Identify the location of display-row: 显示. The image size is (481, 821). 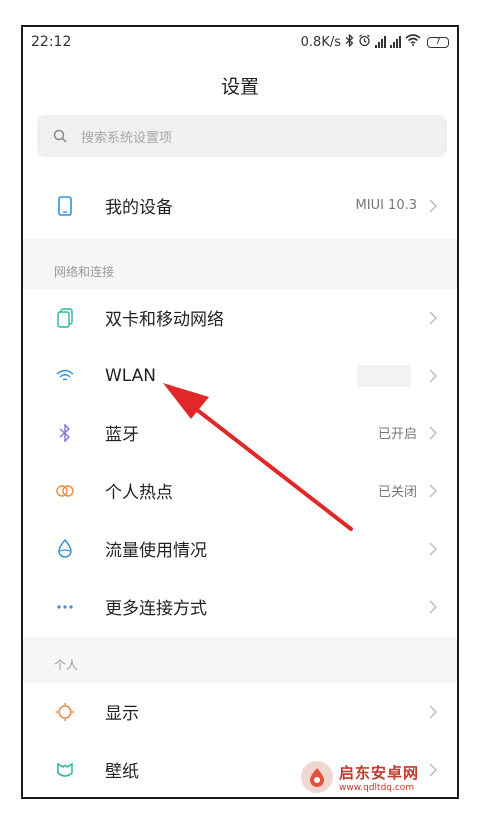
(240, 711).